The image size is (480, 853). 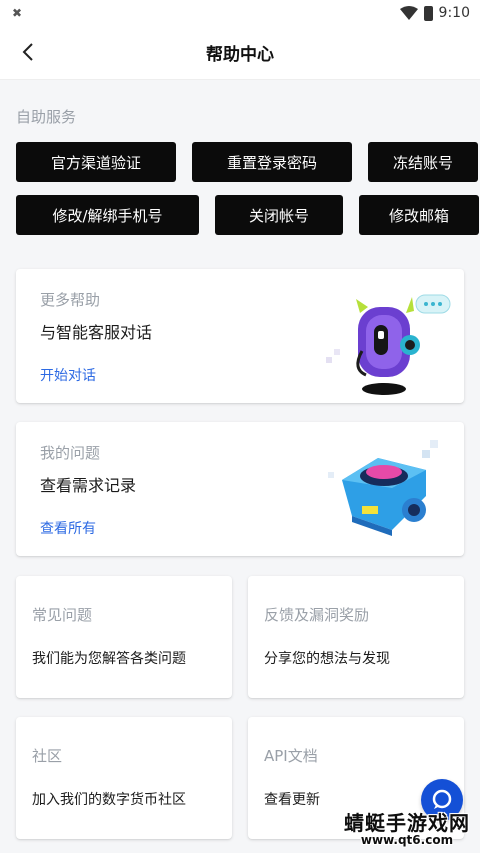 What do you see at coordinates (124, 637) in the screenshot?
I see `faq-card: 常见问题 我们能为您解答各类问题` at bounding box center [124, 637].